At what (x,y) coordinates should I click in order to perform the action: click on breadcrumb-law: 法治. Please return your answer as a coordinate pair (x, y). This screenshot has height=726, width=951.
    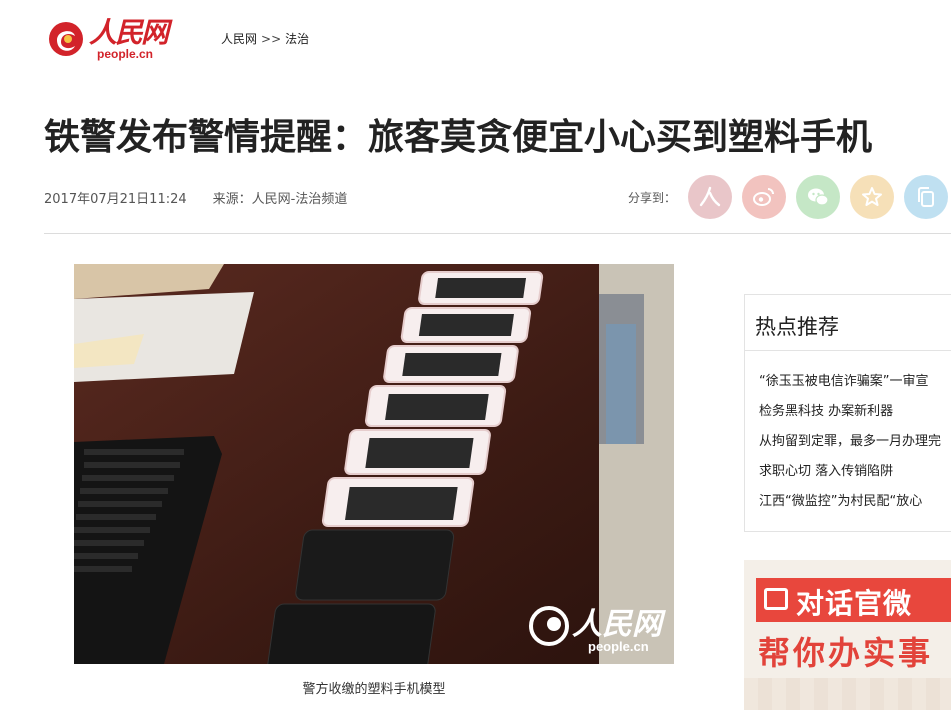
    Looking at the image, I should click on (297, 39).